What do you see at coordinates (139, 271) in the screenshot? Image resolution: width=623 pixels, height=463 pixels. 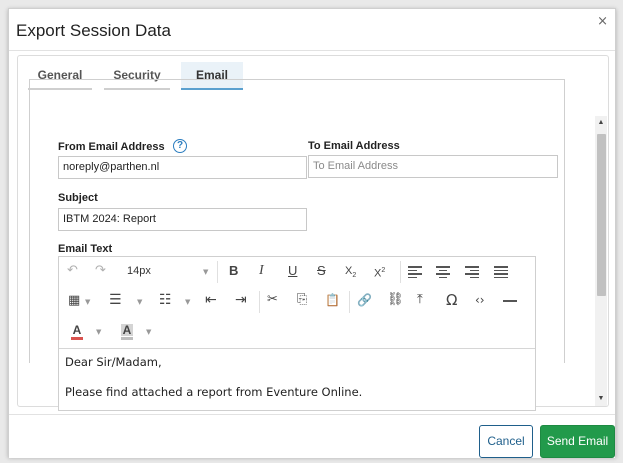 I see `font-size-select: 14px` at bounding box center [139, 271].